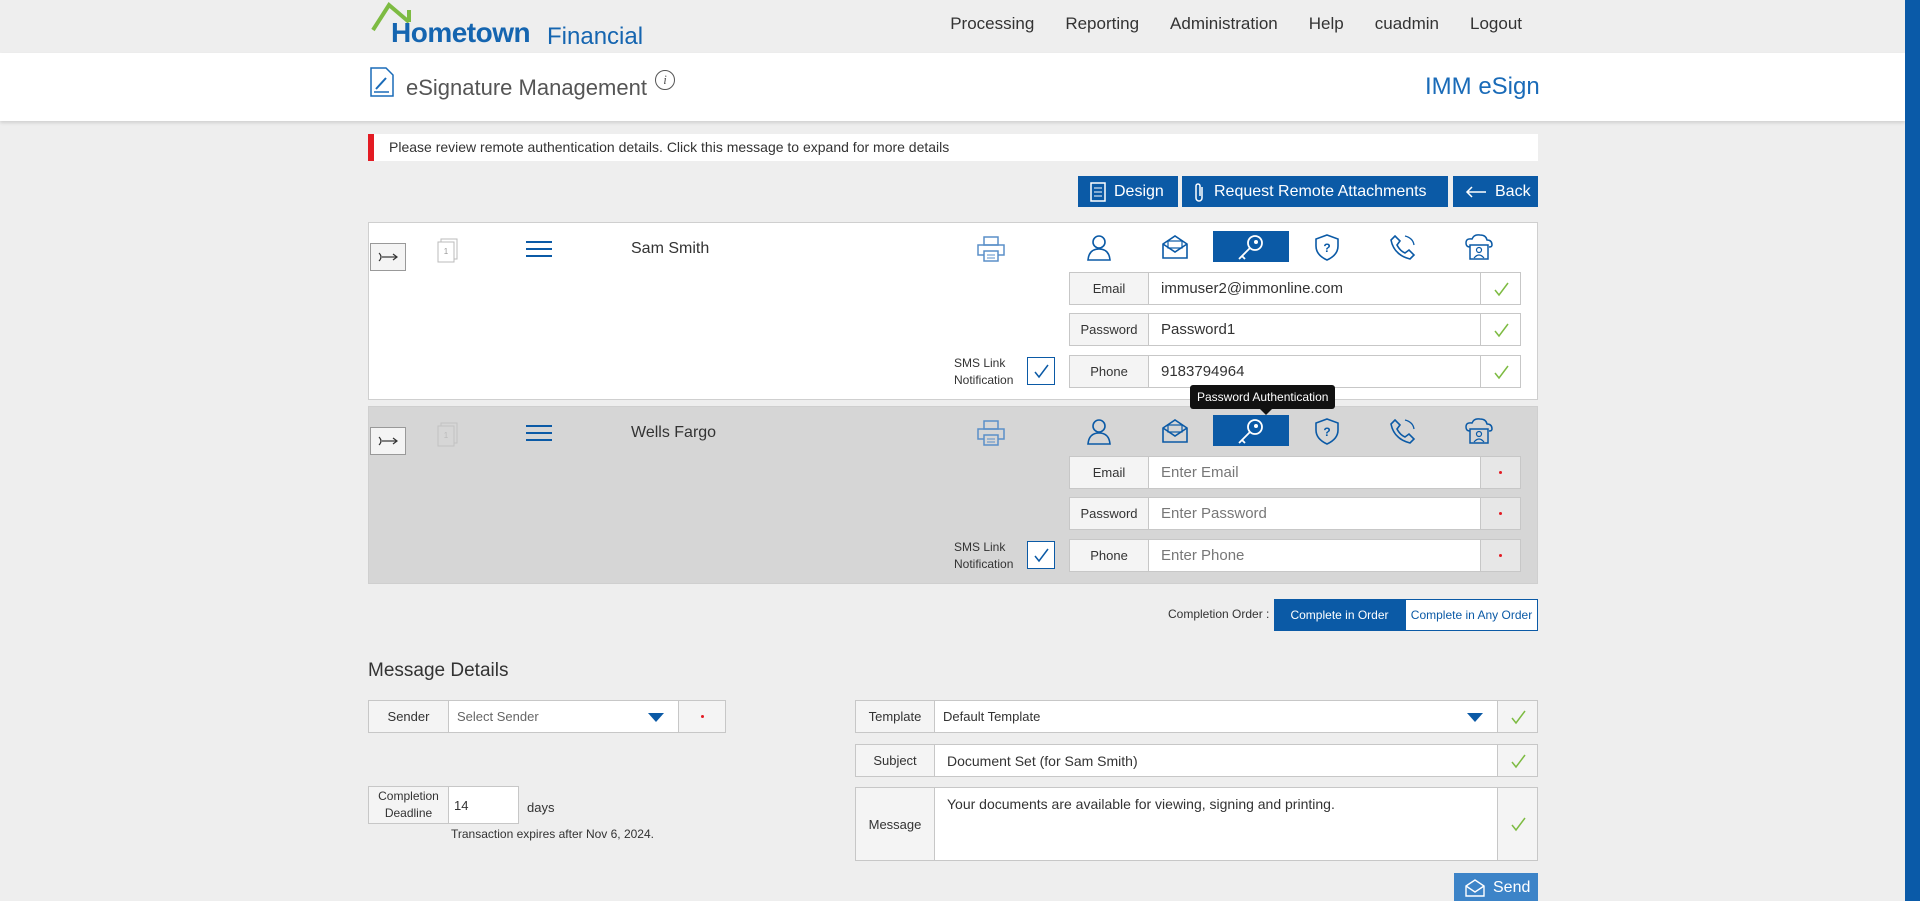  Describe the element at coordinates (992, 24) in the screenshot. I see `nav-processing: Processing` at that location.